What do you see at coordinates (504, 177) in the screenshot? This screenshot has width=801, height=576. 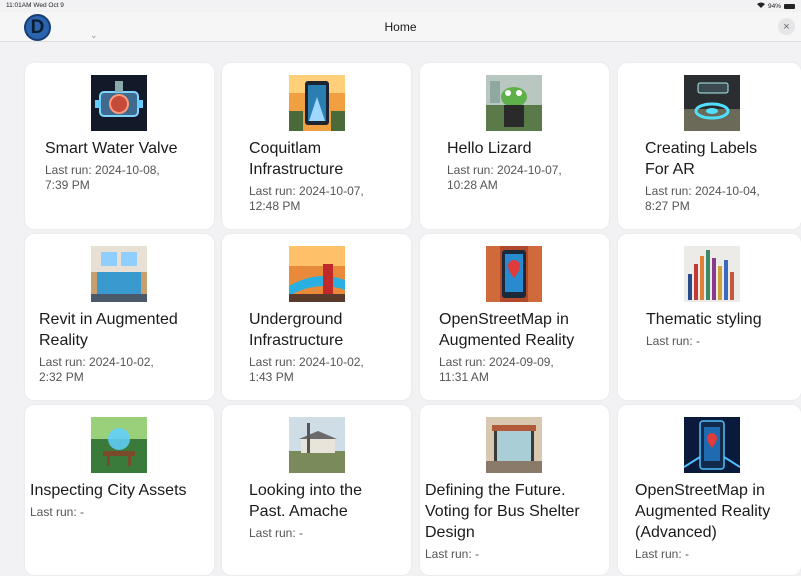 I see `card-last-run: Last run: 2024-10-07, 10:28 AM` at bounding box center [504, 177].